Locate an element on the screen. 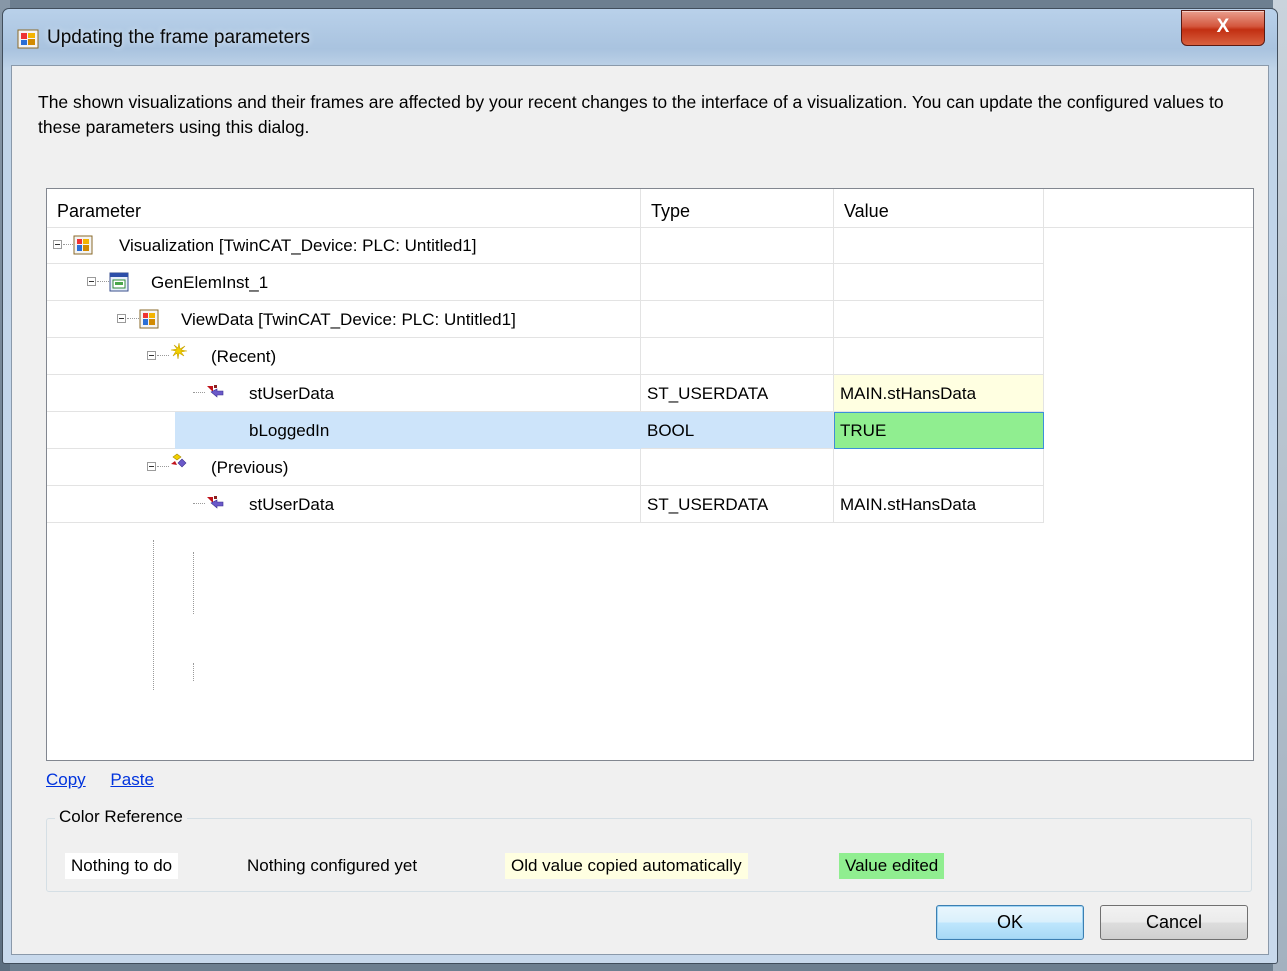 This screenshot has width=1287, height=971. tree-label: bLoggedIn is located at coordinates (408, 430).